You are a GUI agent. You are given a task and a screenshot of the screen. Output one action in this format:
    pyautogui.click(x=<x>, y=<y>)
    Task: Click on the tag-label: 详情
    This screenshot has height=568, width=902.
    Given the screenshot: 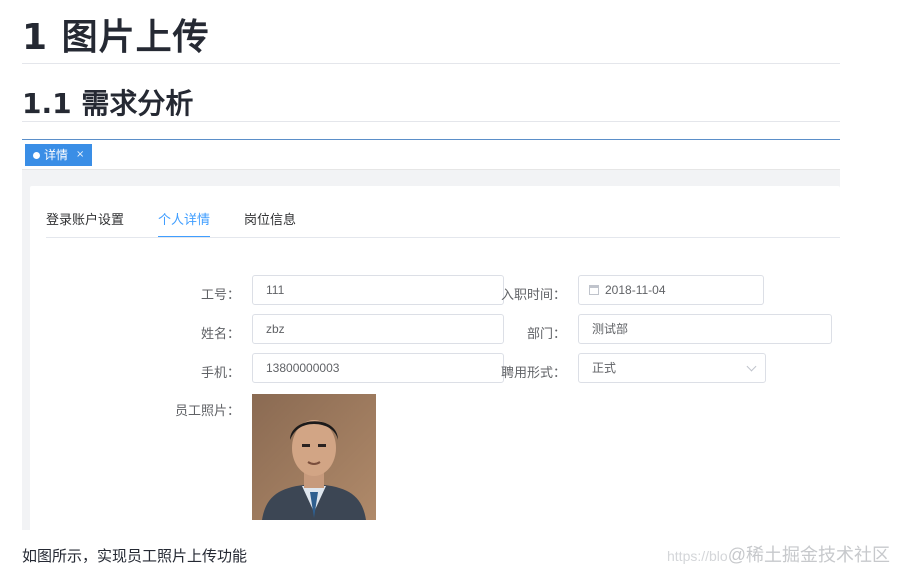 What is the action you would take?
    pyautogui.click(x=56, y=155)
    